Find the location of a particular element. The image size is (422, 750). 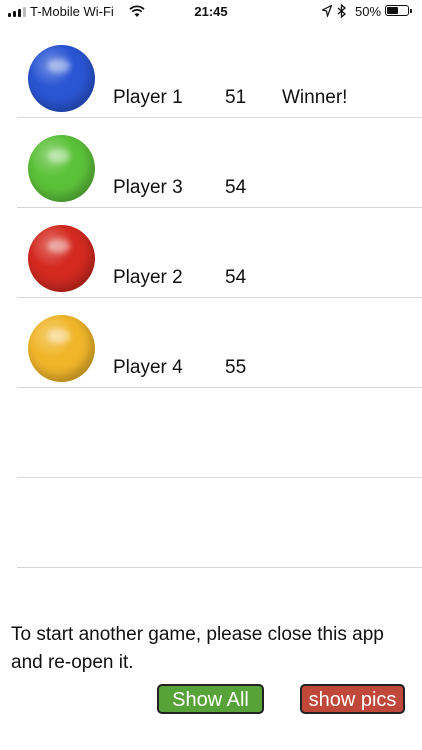

score-row-2: Player 3 54 is located at coordinates (219, 163).